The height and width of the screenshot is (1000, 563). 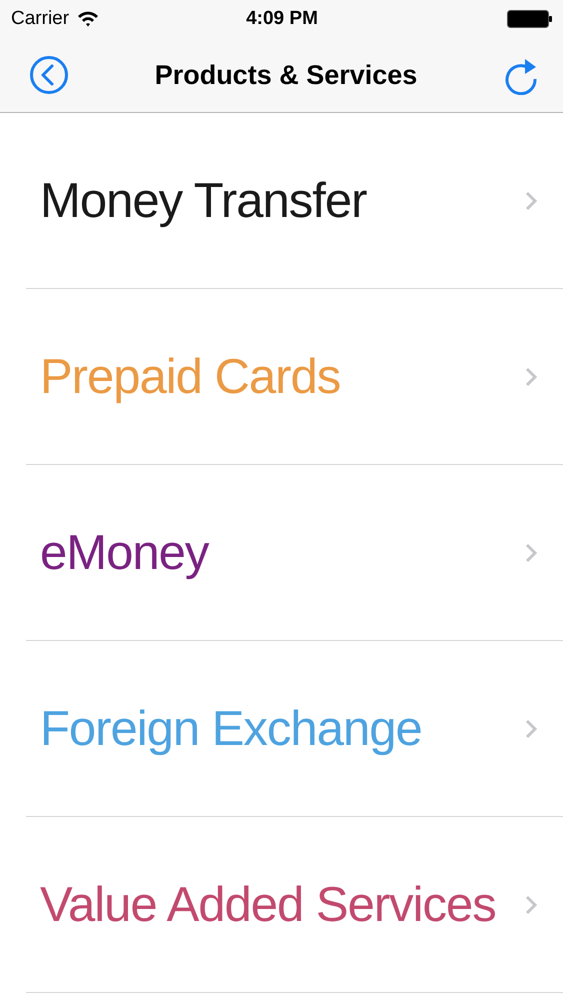 What do you see at coordinates (49, 75) in the screenshot?
I see `back-button` at bounding box center [49, 75].